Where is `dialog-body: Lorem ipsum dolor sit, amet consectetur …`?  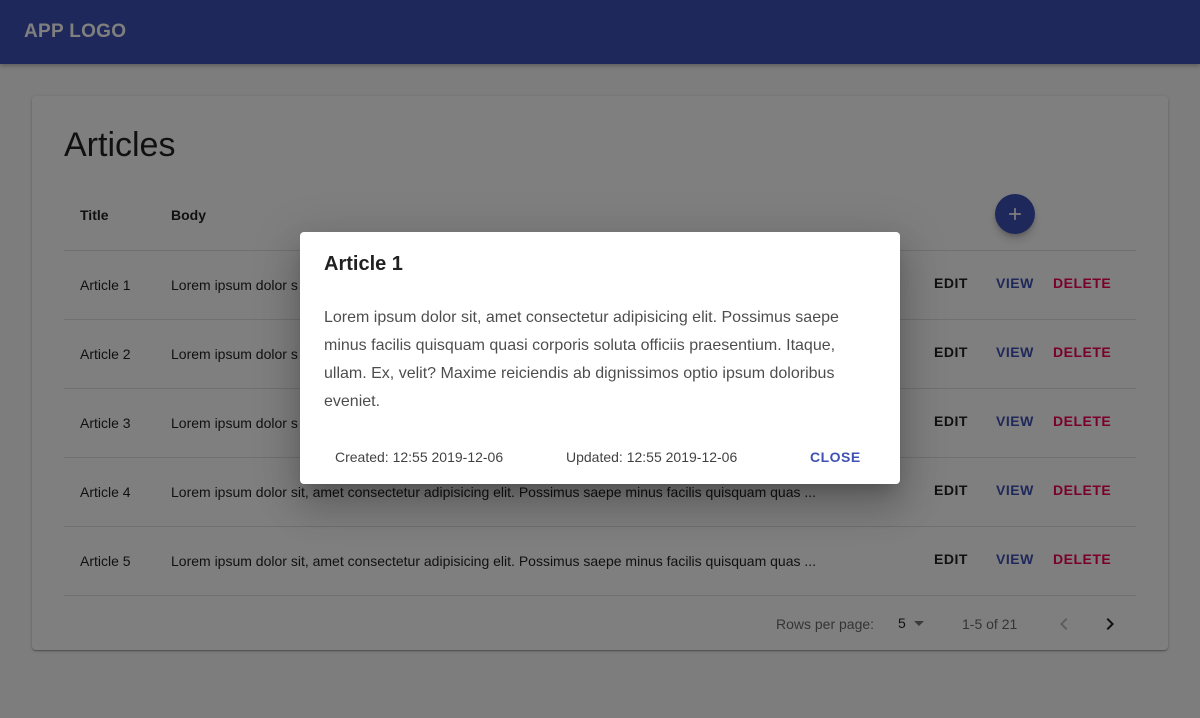 dialog-body: Lorem ipsum dolor sit, amet consectetur … is located at coordinates (581, 359).